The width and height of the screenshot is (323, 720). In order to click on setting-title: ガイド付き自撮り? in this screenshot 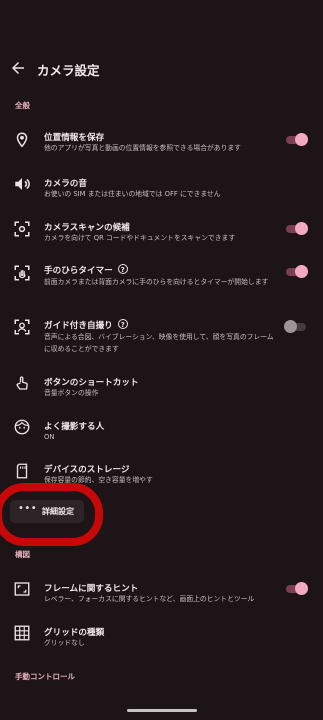, I will do `click(86, 325)`.